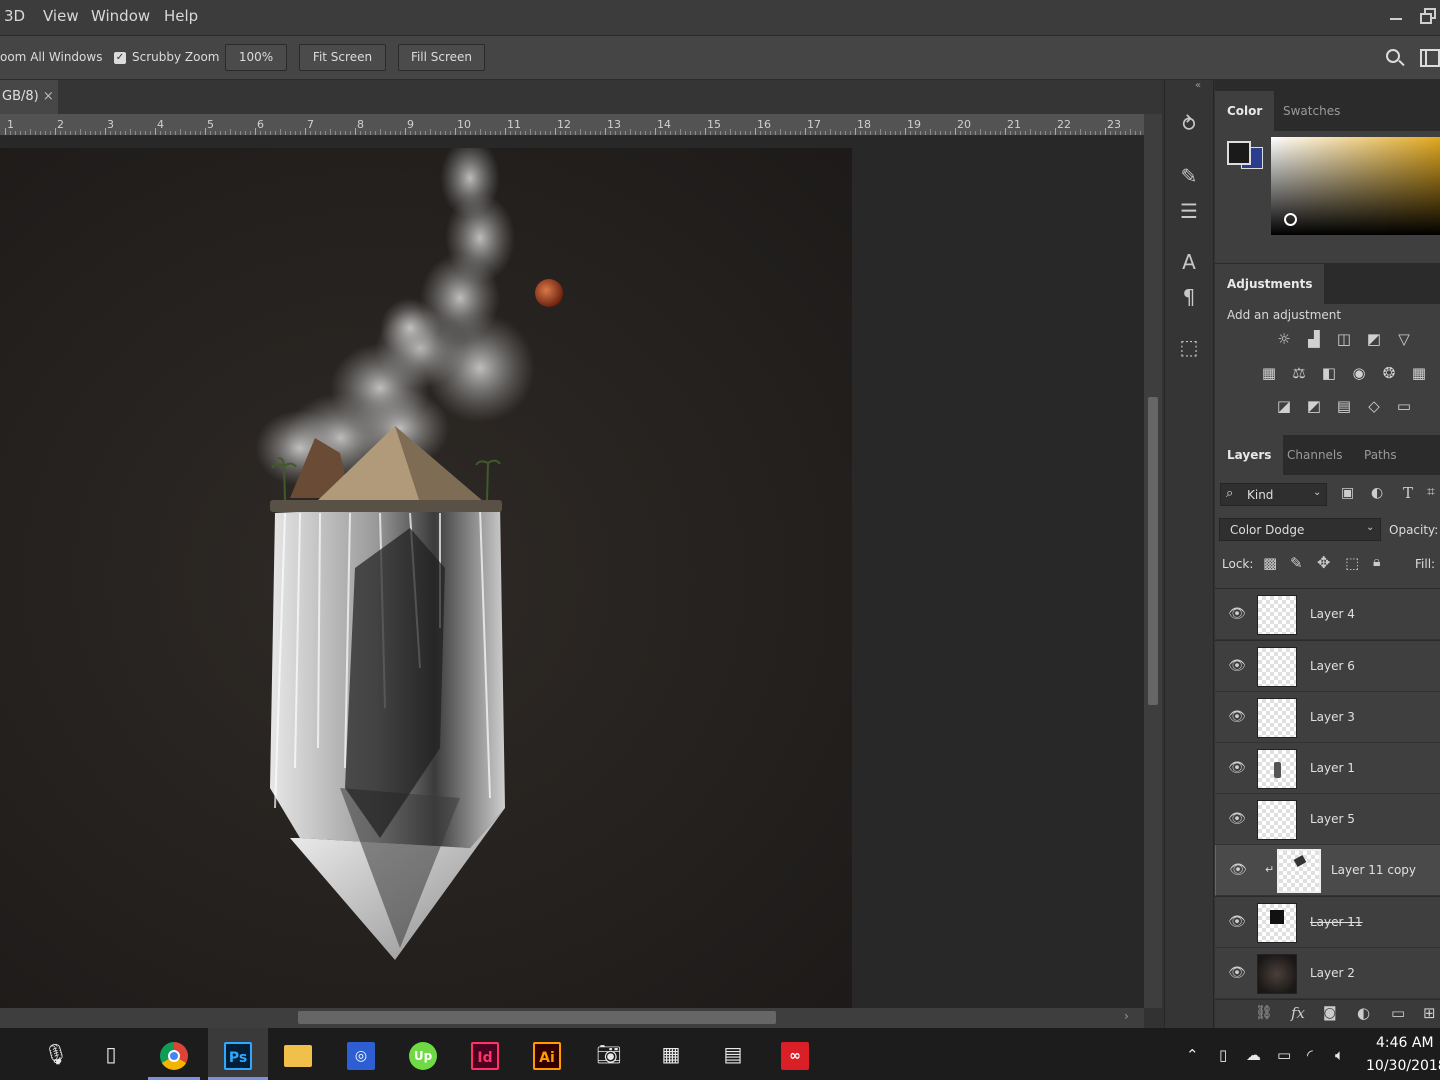 Image resolution: width=1440 pixels, height=1080 pixels. What do you see at coordinates (795, 1054) in the screenshot?
I see `creative-cloud-icon: ∞` at bounding box center [795, 1054].